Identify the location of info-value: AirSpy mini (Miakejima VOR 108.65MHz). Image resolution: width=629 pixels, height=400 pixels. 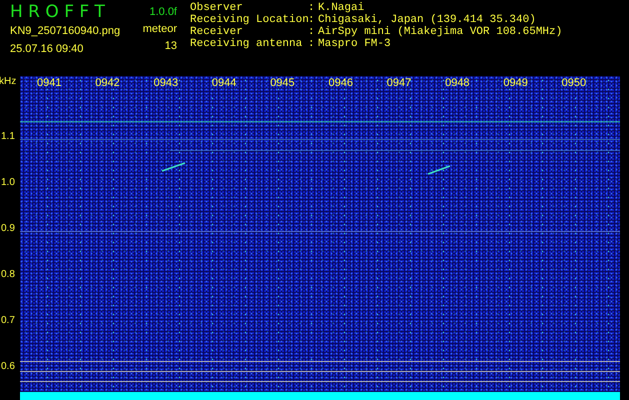
(440, 32).